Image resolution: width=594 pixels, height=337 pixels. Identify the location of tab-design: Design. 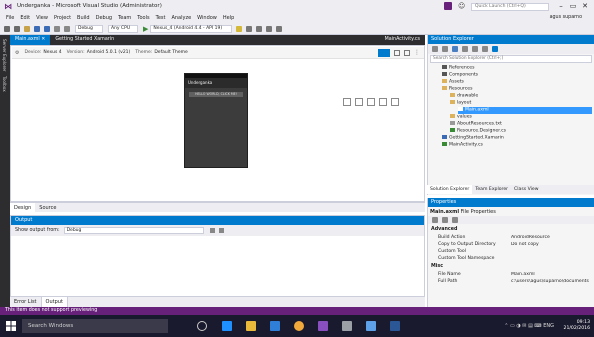
(23, 207).